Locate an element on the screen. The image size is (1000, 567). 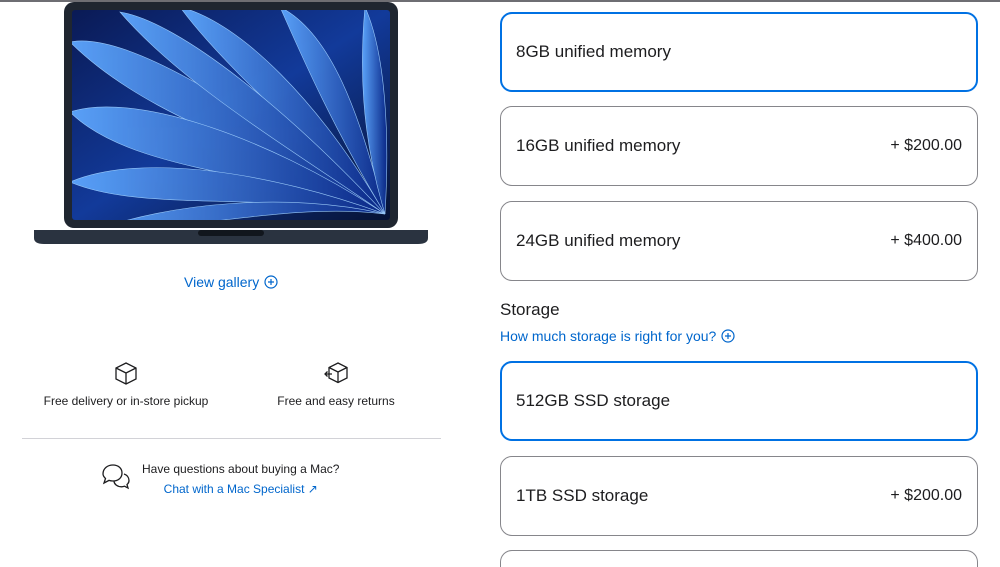
chat-specialist-link: Chat with a Mac Specialist ↗ is located at coordinates (241, 489).